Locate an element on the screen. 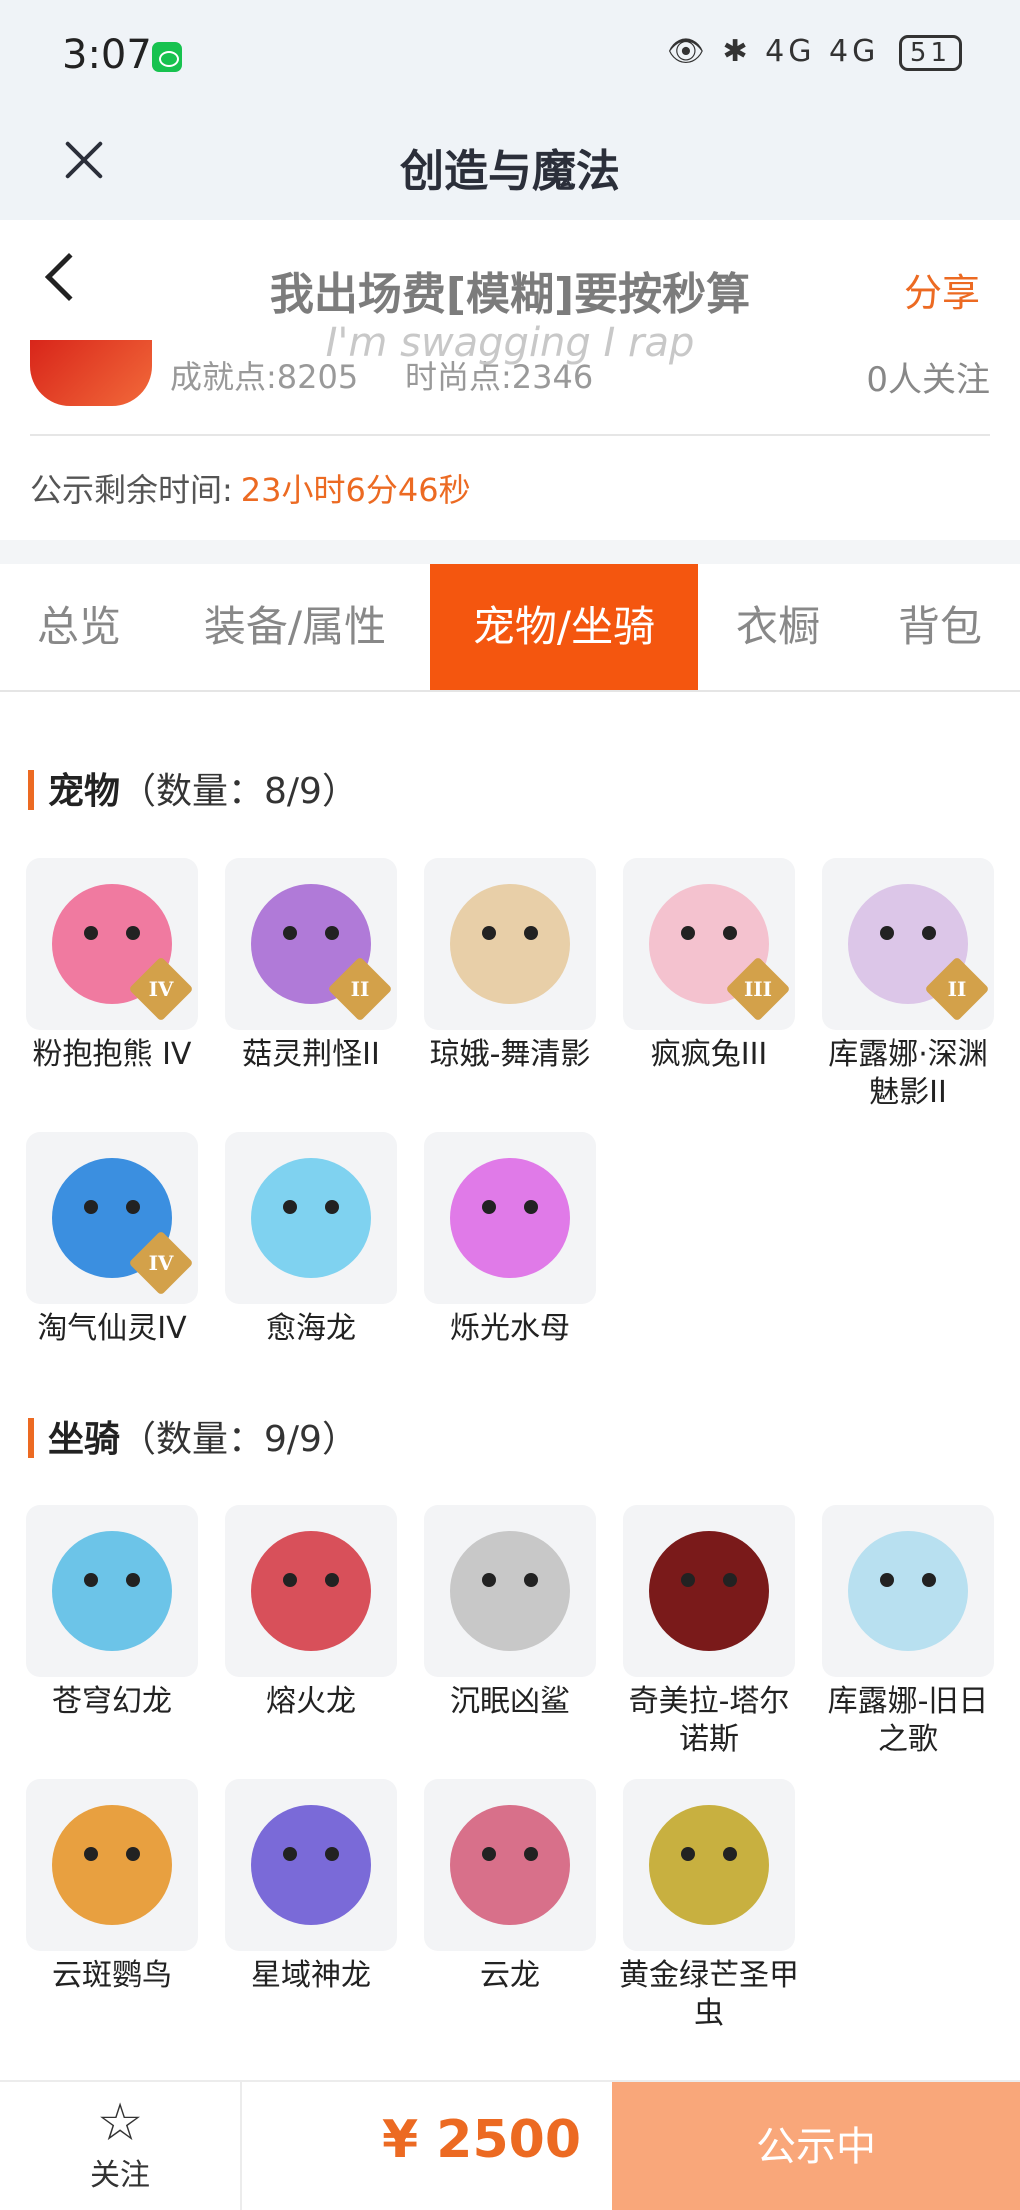  tab-overview: 总览 is located at coordinates (79, 627).